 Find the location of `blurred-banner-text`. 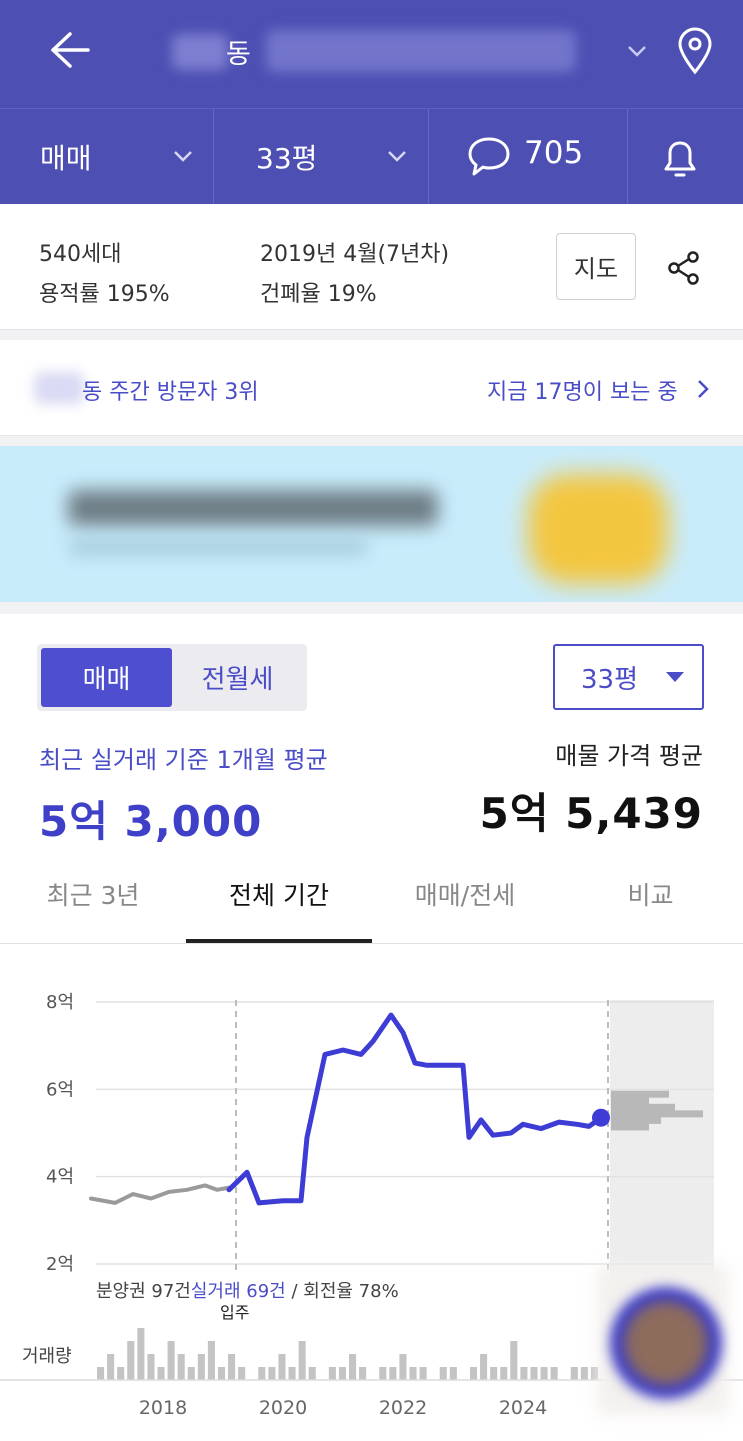

blurred-banner-text is located at coordinates (253, 508).